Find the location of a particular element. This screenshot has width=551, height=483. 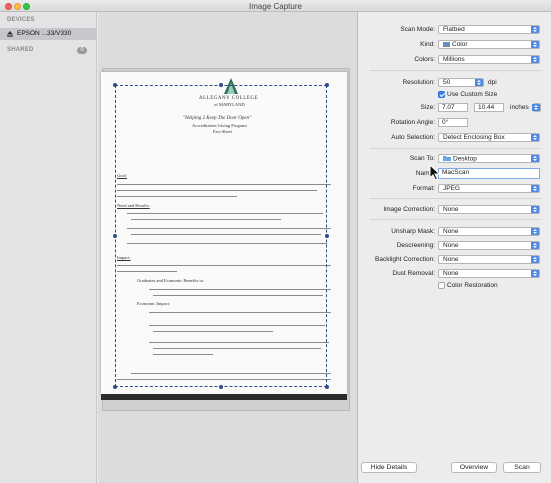

title-bar: Image Capture is located at coordinates (275, 6).